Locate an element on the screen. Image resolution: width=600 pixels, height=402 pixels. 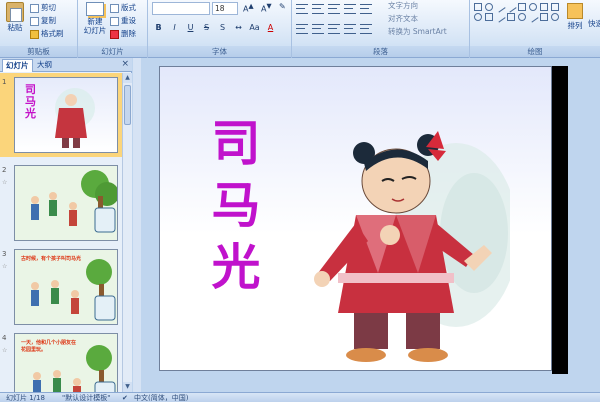
cut-button: 剪切 is located at coordinates (43, 8).